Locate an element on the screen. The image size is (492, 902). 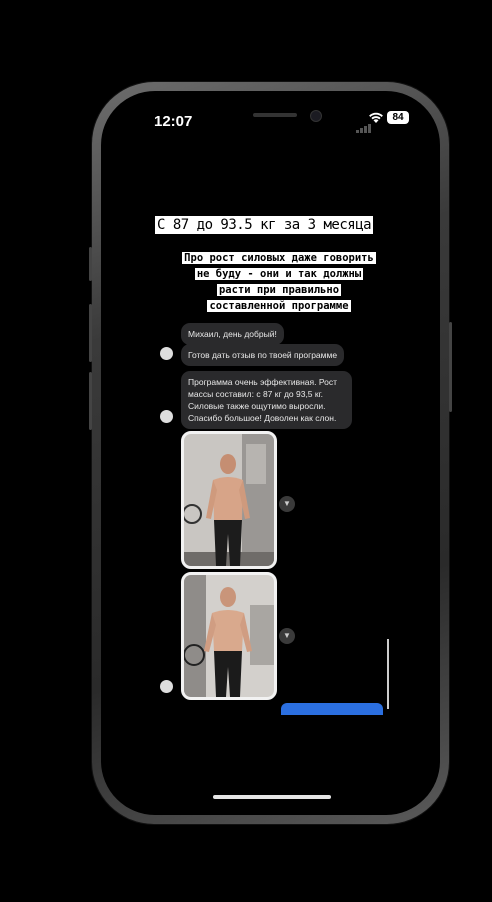
before-photo-image is located at coordinates (229, 500).